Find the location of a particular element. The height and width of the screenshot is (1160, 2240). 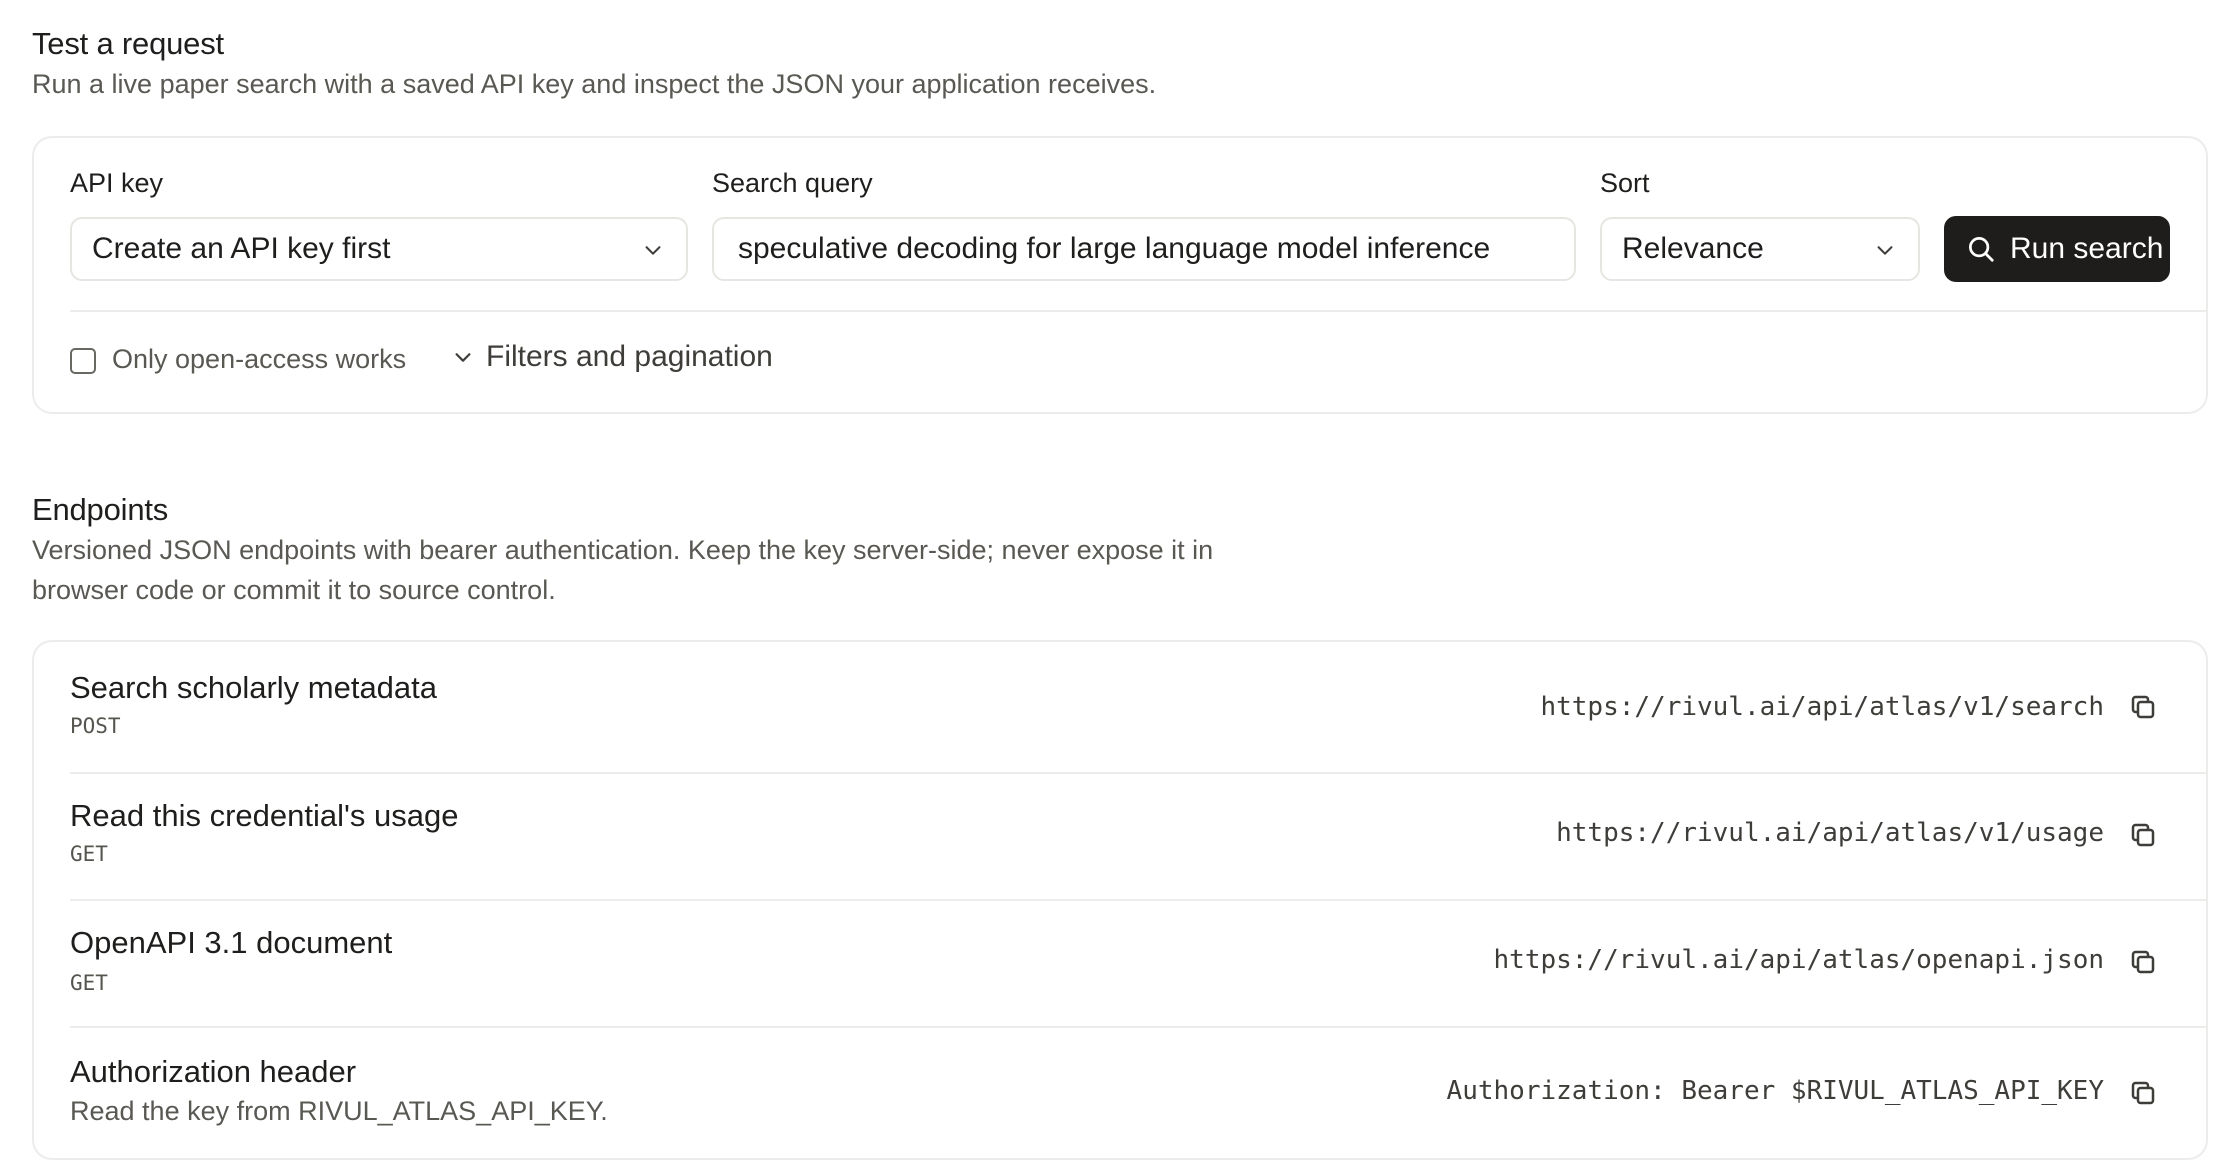

endpoints-title: Endpoints is located at coordinates (100, 509).